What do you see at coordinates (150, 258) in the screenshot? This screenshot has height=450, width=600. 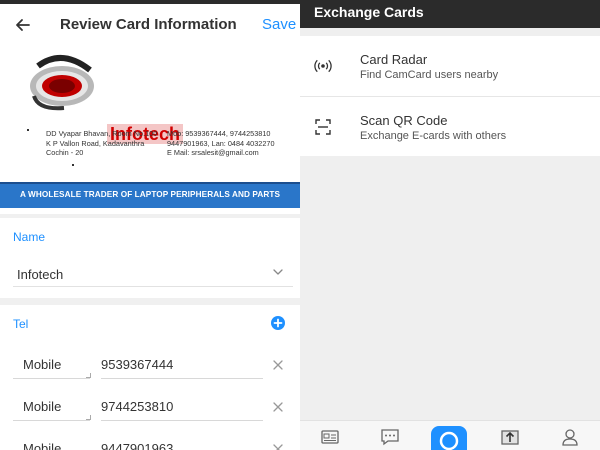 I see `name-section: Name Infotech` at bounding box center [150, 258].